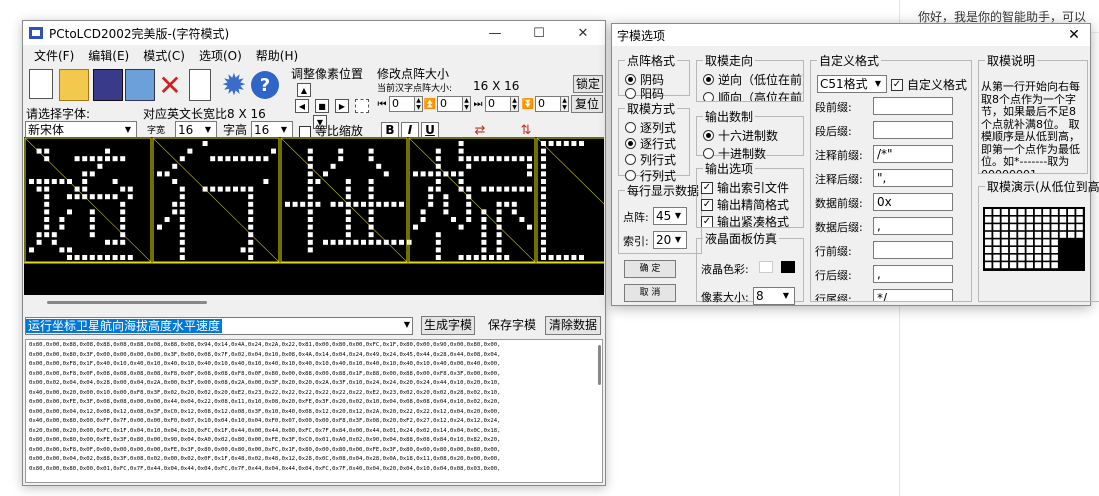 This screenshot has height=496, width=1099. What do you see at coordinates (234, 85) in the screenshot?
I see `gear-icon: ✹` at bounding box center [234, 85].